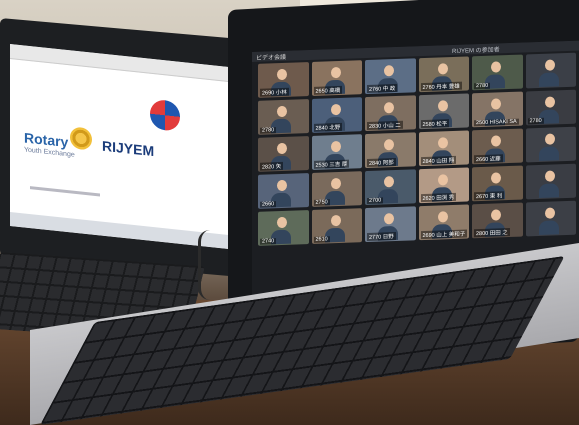 This screenshot has height=425, width=579. I want to click on participant-name-label: 2660, so click(268, 204).